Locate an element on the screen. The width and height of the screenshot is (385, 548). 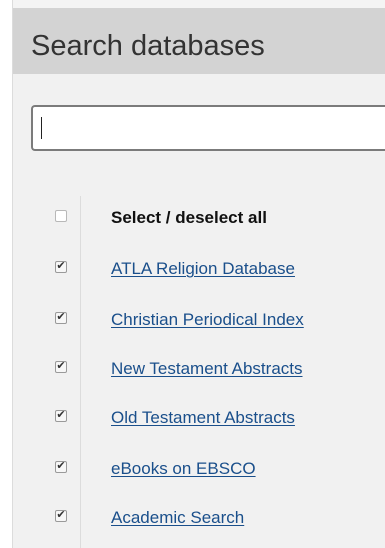
select-all-checkbox is located at coordinates (61, 216).